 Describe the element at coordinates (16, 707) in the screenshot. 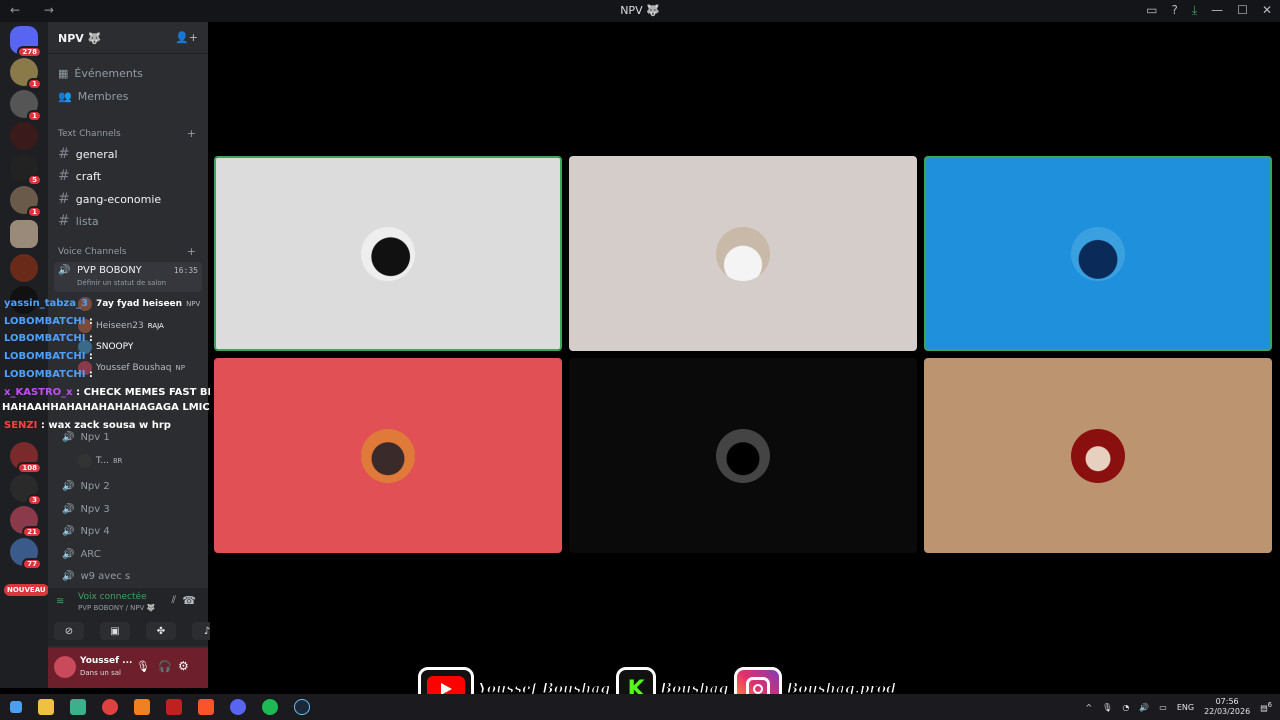

I see `windows-start-icon` at that location.